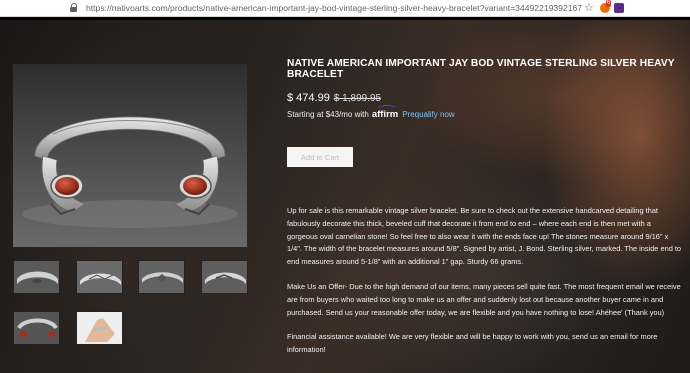 The image size is (690, 373). I want to click on affirm-logo: affirm, so click(385, 112).